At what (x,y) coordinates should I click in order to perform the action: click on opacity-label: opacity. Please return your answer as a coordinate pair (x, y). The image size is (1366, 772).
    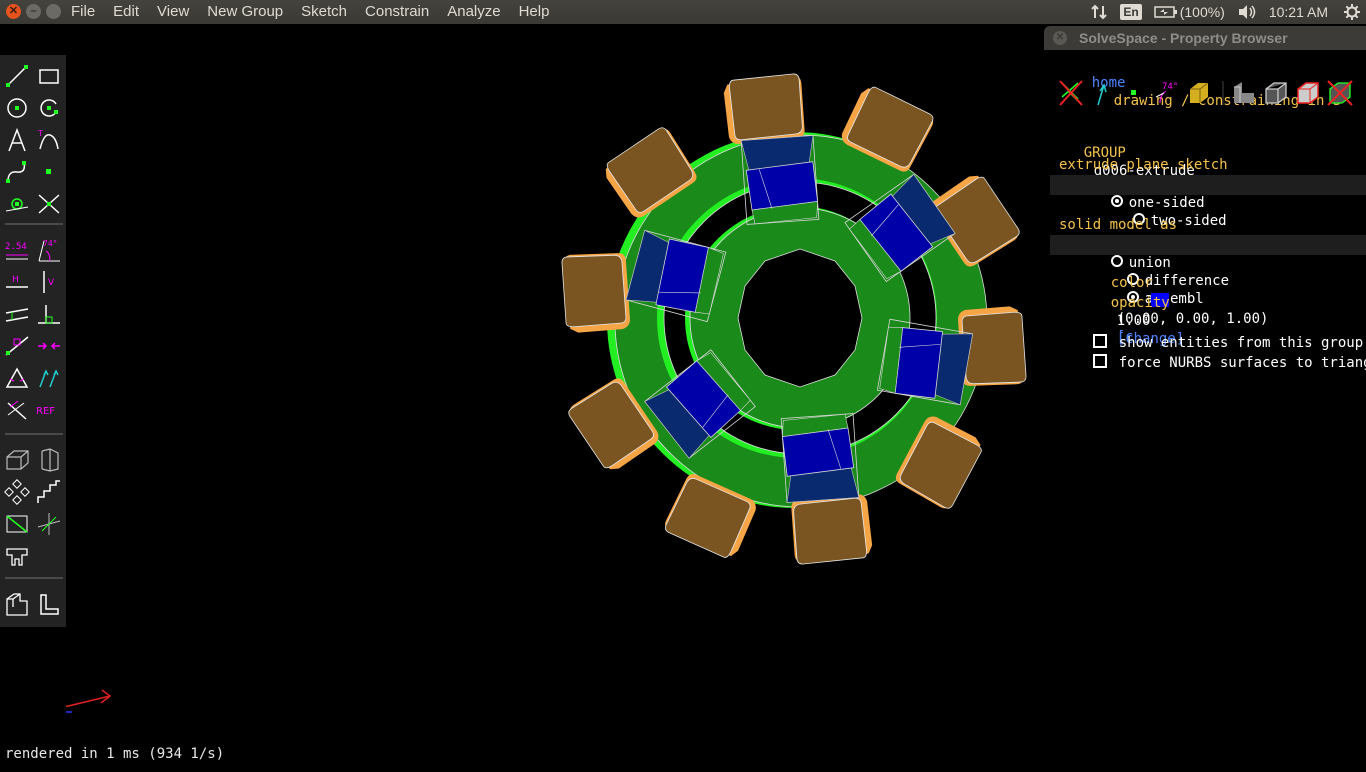
    Looking at the image, I should click on (1140, 303).